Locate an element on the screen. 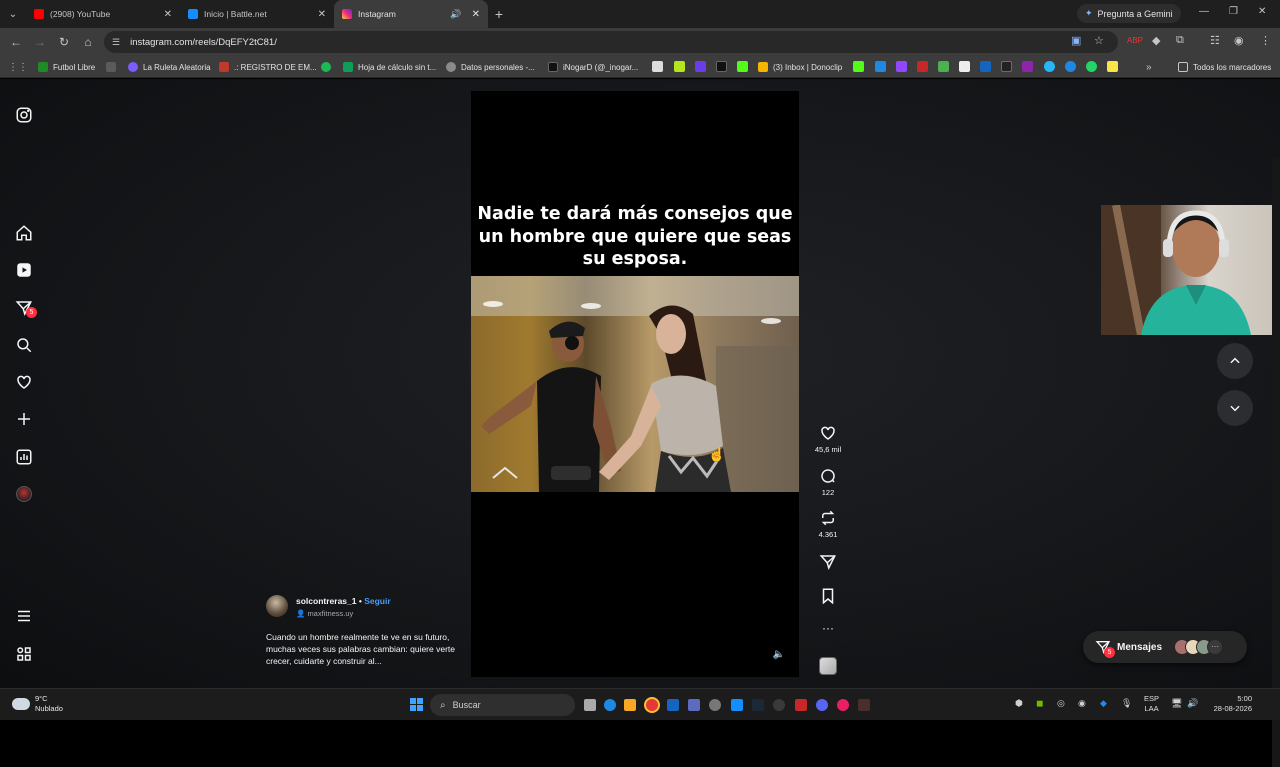 Image resolution: width=1280 pixels, height=767 pixels. also-from-meta-icon is located at coordinates (24, 654).